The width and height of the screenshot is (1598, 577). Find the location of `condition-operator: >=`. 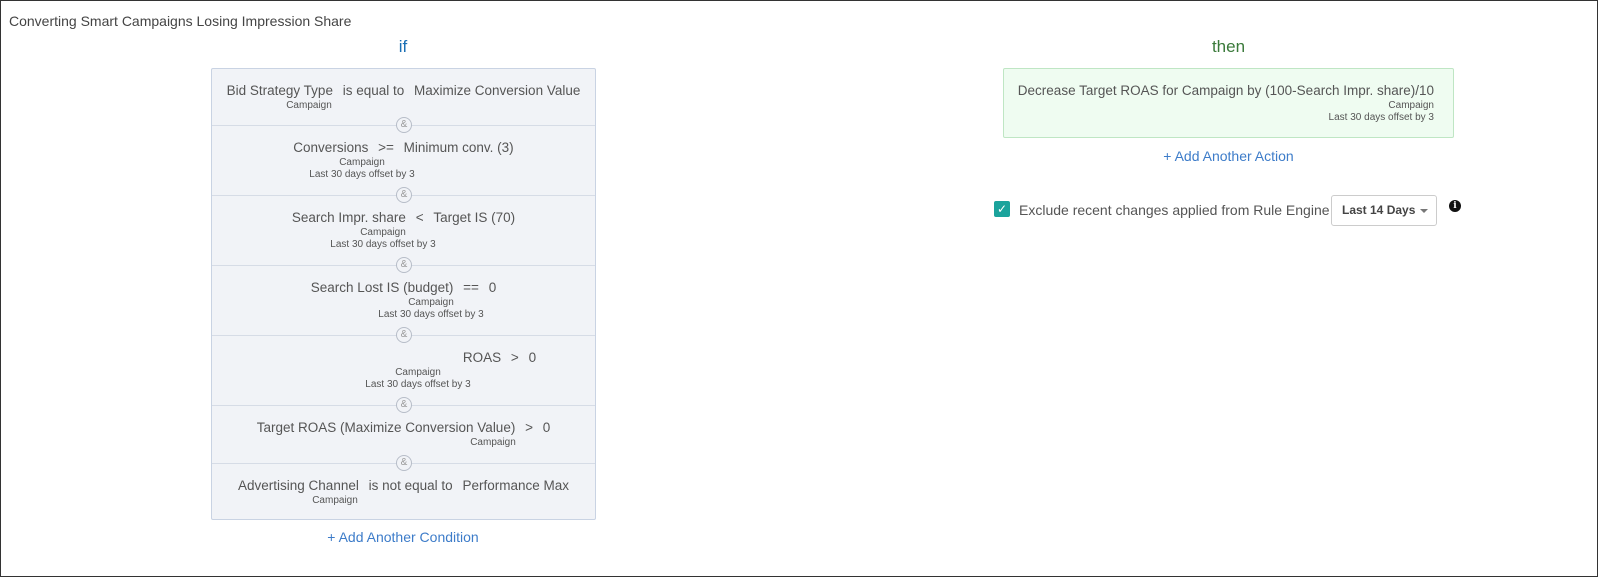

condition-operator: >= is located at coordinates (386, 147).